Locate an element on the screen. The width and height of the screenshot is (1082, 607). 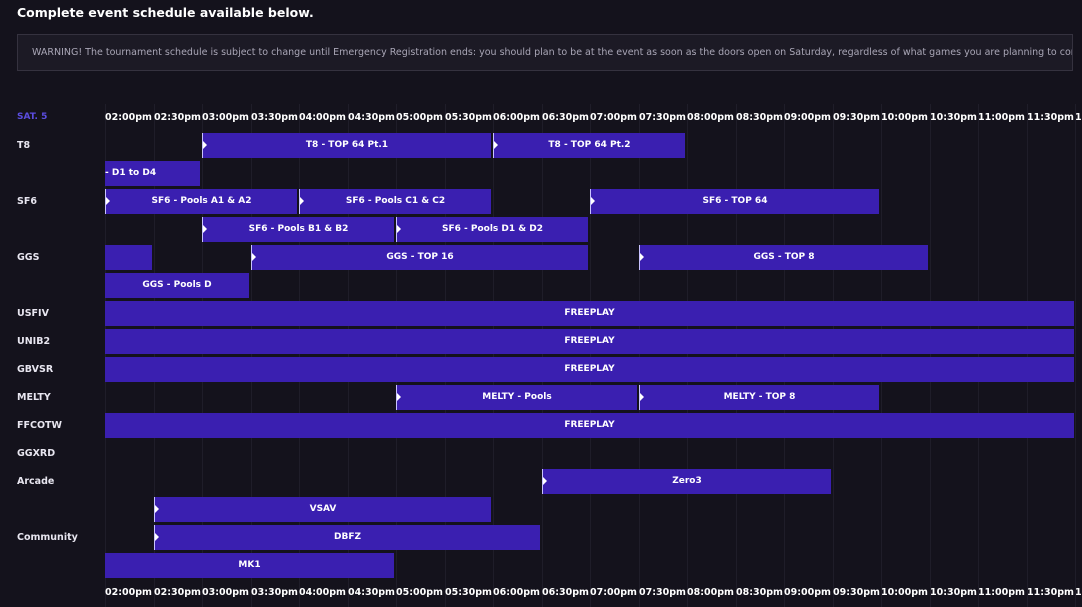
event-bar is located at coordinates (128, 257).